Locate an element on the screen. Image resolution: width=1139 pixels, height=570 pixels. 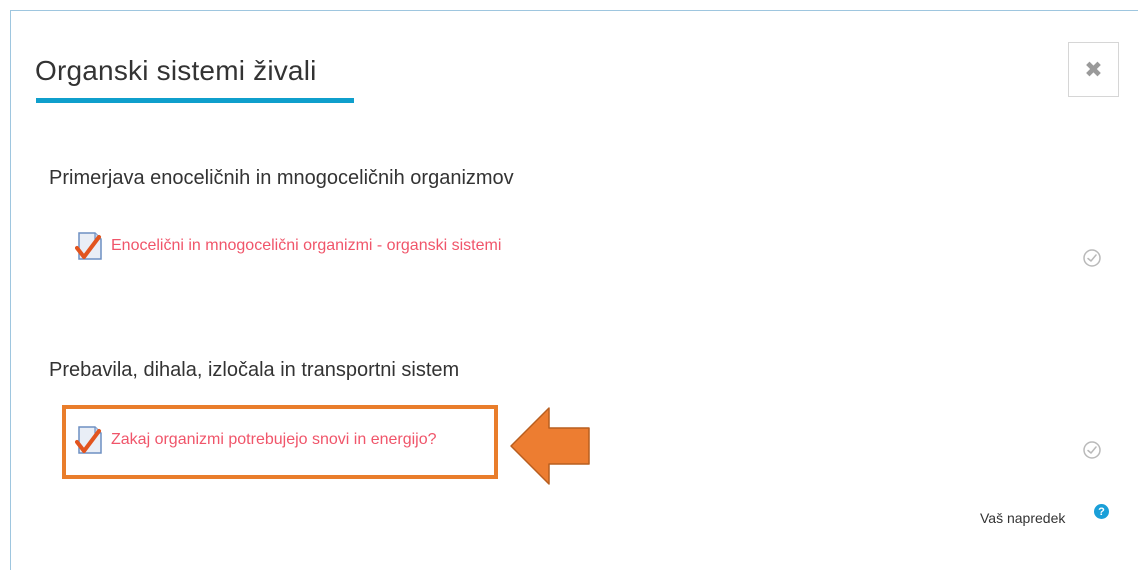
highlight-box is located at coordinates (280, 442).